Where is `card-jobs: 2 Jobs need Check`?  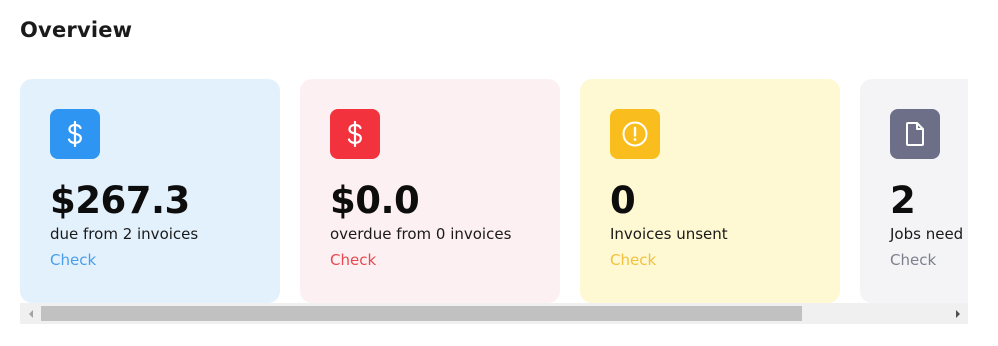 card-jobs: 2 Jobs need Check is located at coordinates (914, 191).